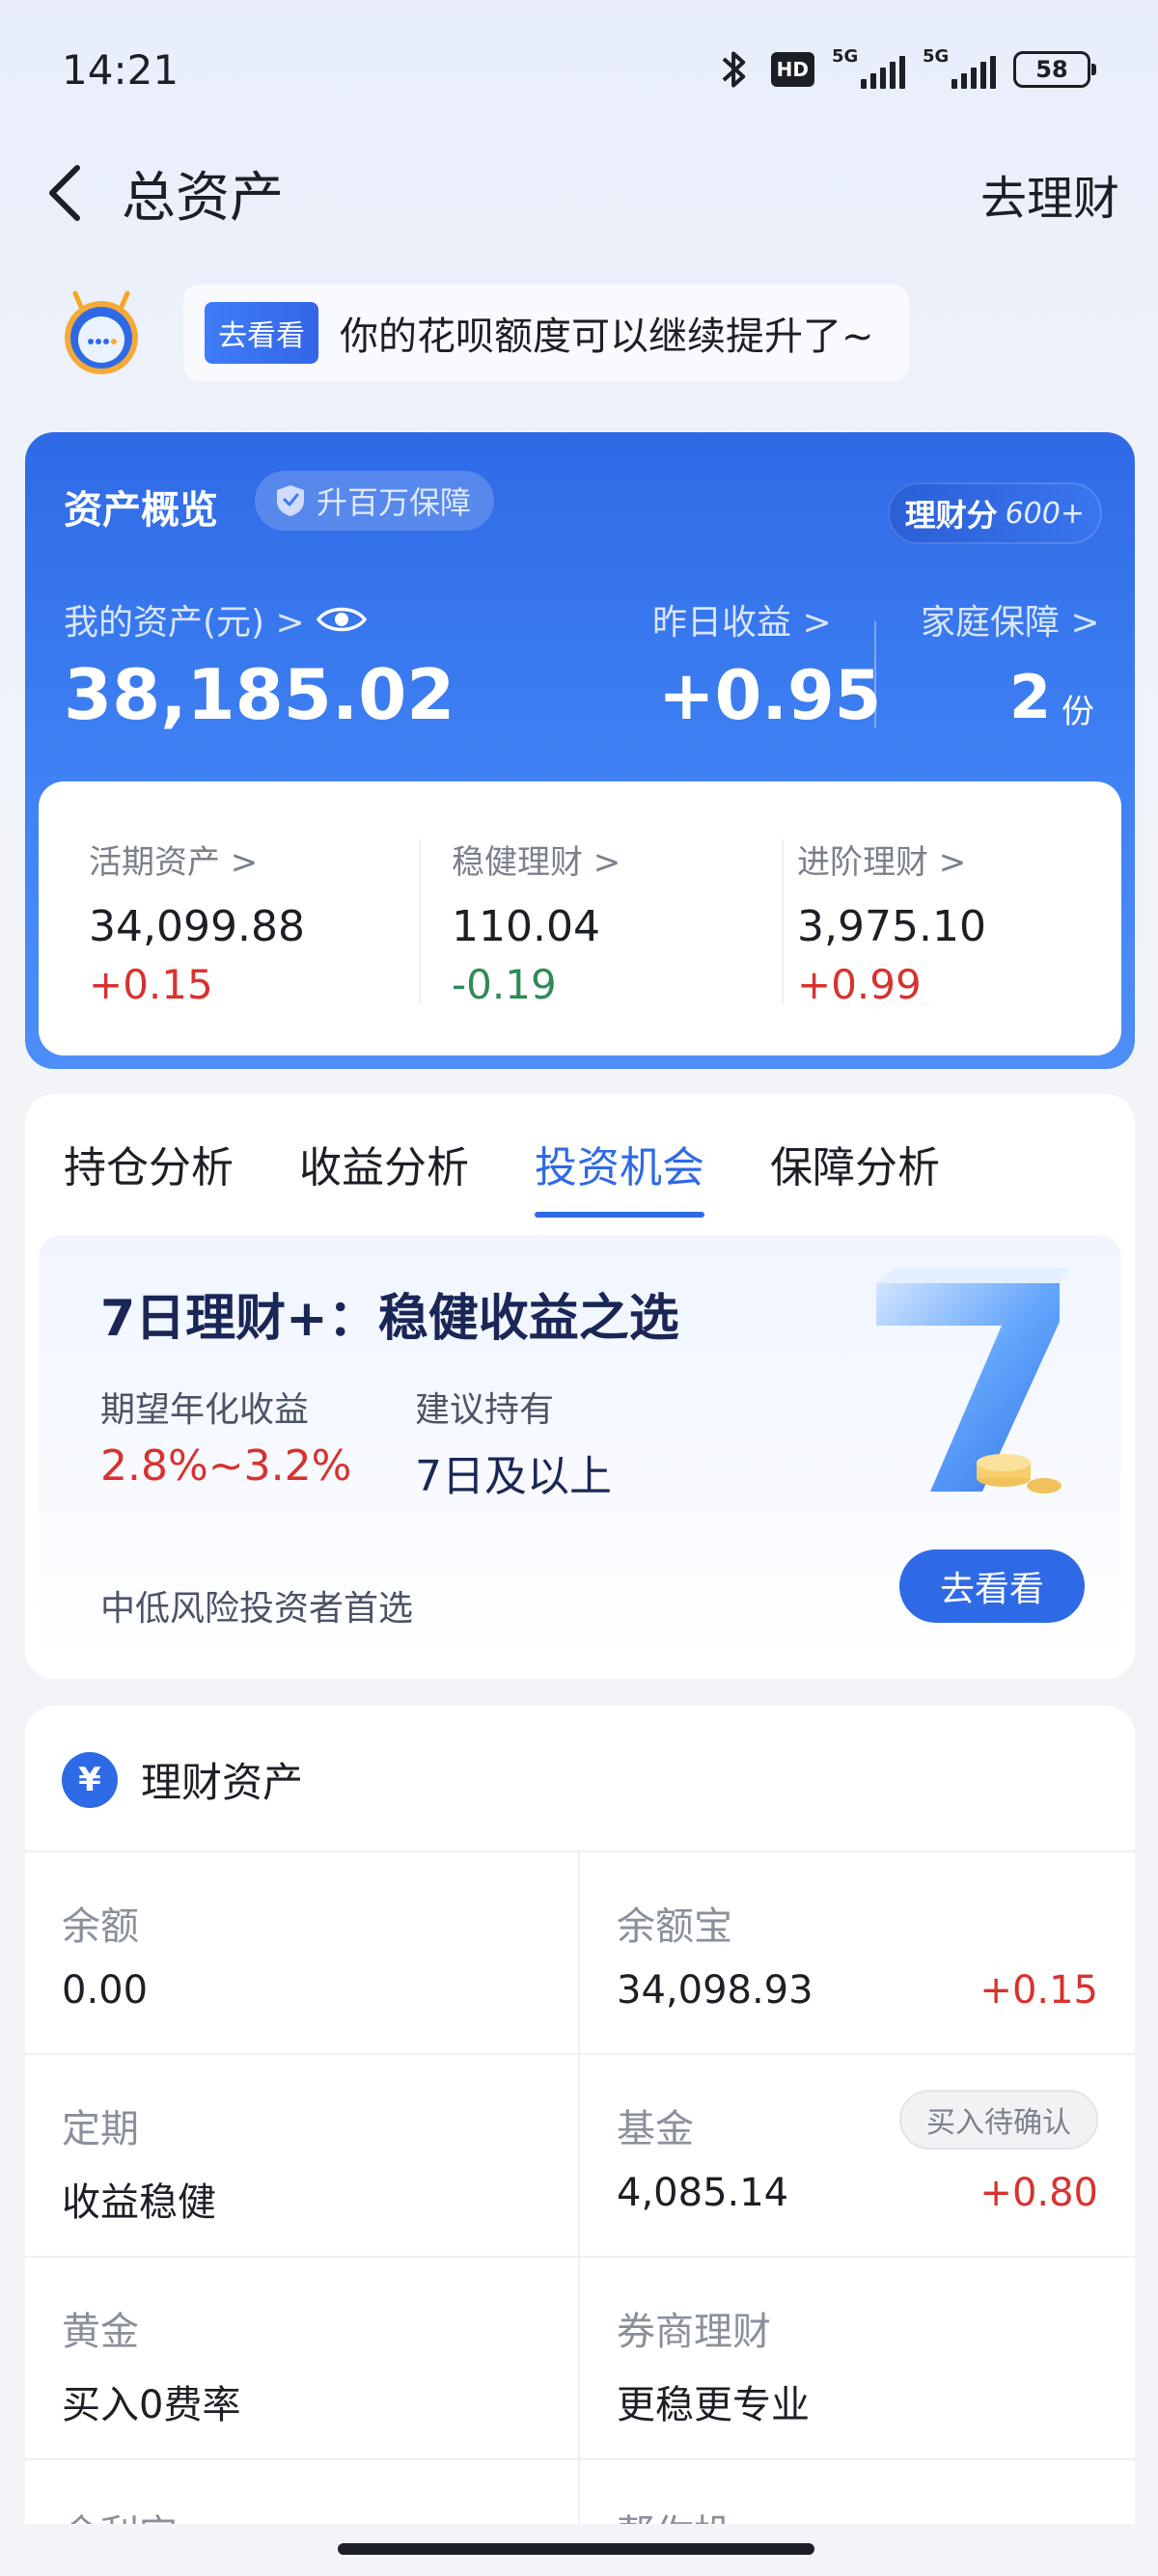 This screenshot has width=1158, height=2576. What do you see at coordinates (951, 516) in the screenshot?
I see `wealth-score-label: 理财分` at bounding box center [951, 516].